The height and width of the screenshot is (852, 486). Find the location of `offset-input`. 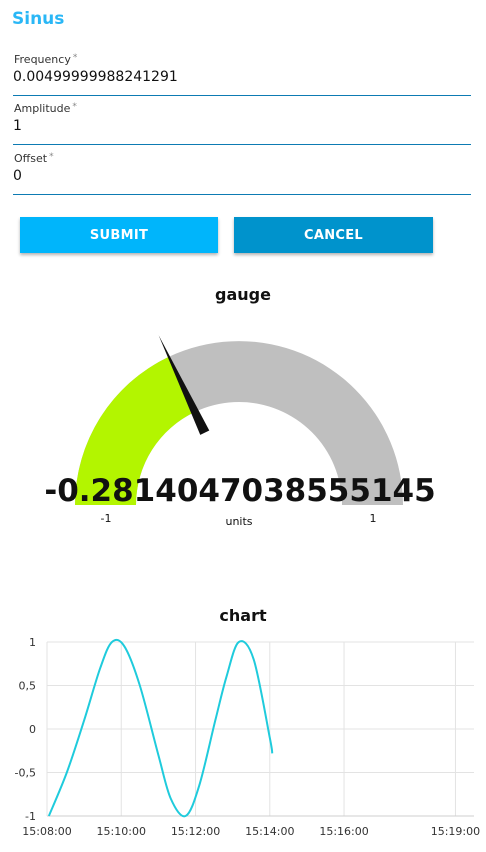

offset-input is located at coordinates (242, 176).